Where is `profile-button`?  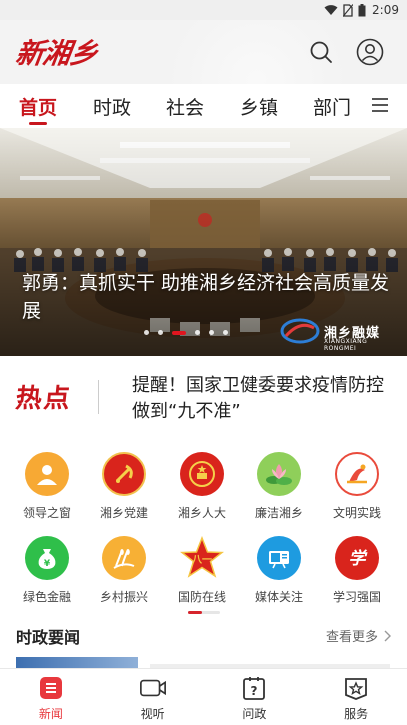 profile-button is located at coordinates (370, 52).